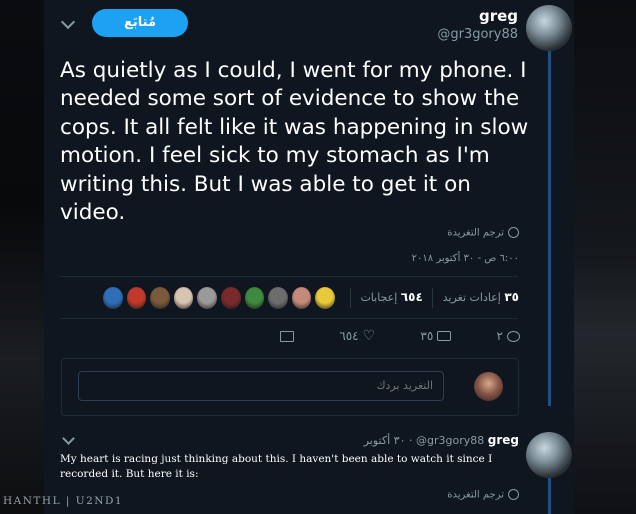 This screenshot has height=514, width=636. I want to click on reply-composer, so click(290, 387).